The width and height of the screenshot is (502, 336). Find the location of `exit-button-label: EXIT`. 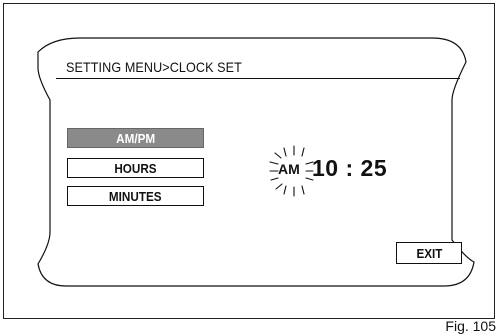

exit-button-label: EXIT is located at coordinates (429, 253).